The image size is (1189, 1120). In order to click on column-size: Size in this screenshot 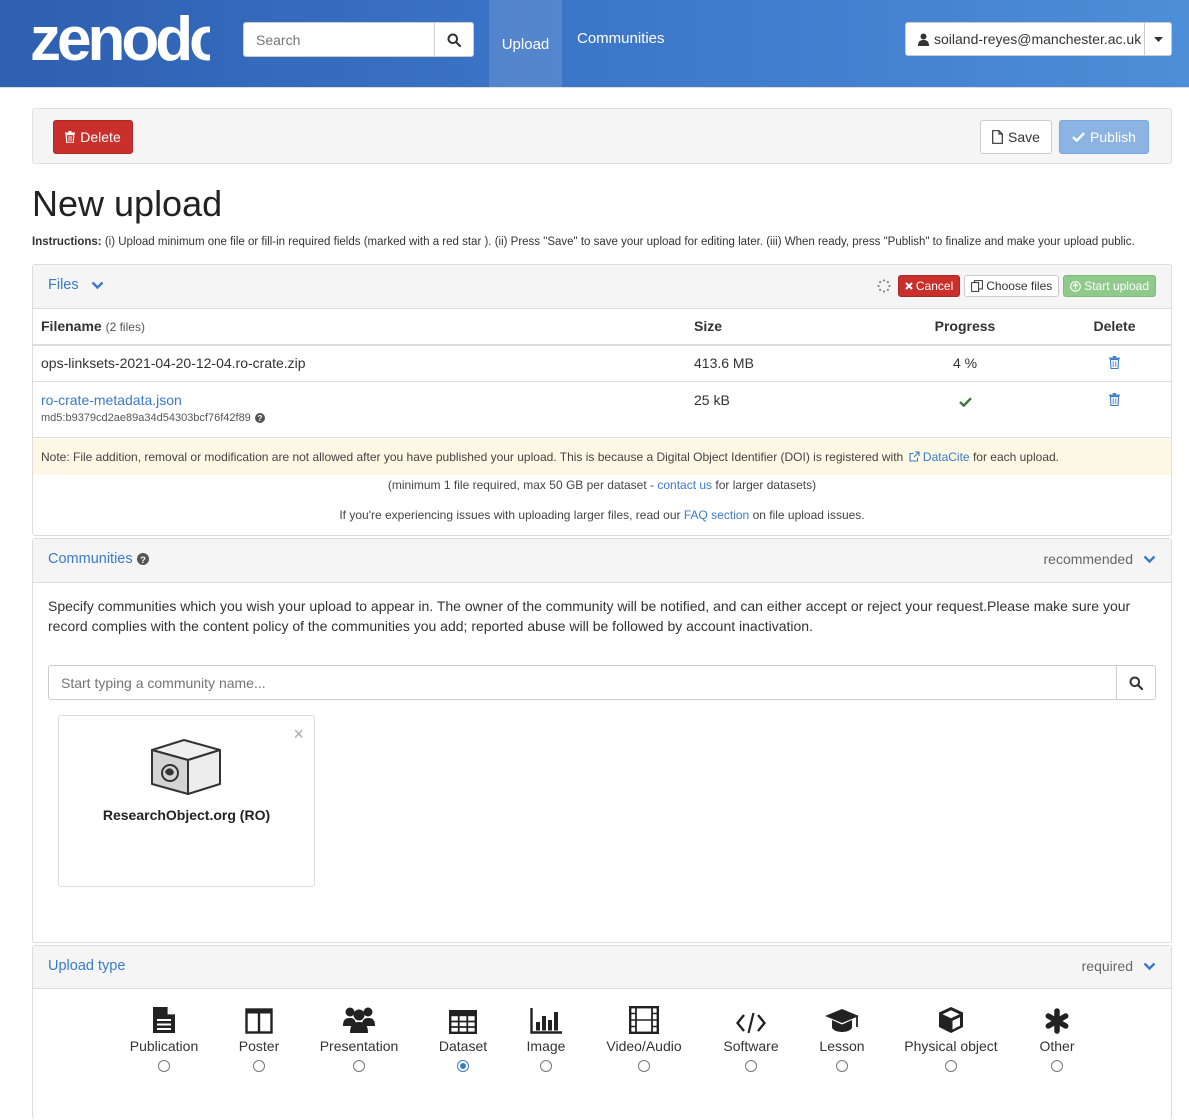, I will do `click(779, 327)`.